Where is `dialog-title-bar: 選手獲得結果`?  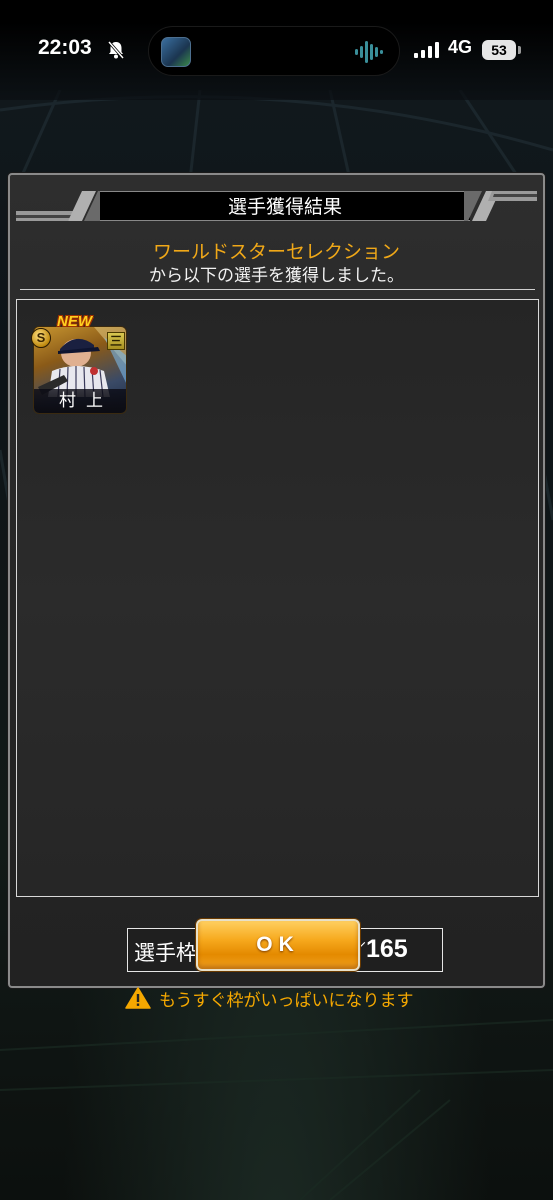 dialog-title-bar: 選手獲得結果 is located at coordinates (276, 206).